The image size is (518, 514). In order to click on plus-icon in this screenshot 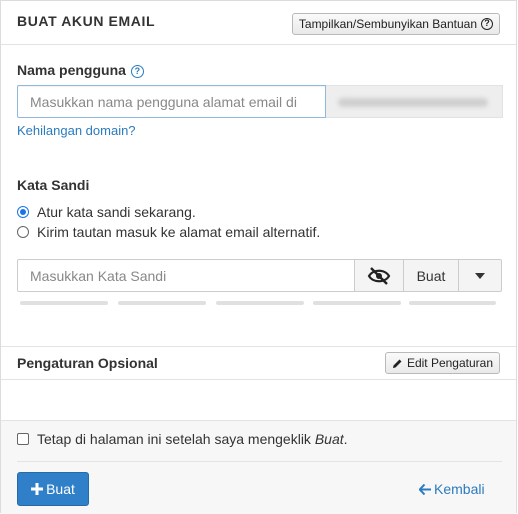, I will do `click(37, 489)`.